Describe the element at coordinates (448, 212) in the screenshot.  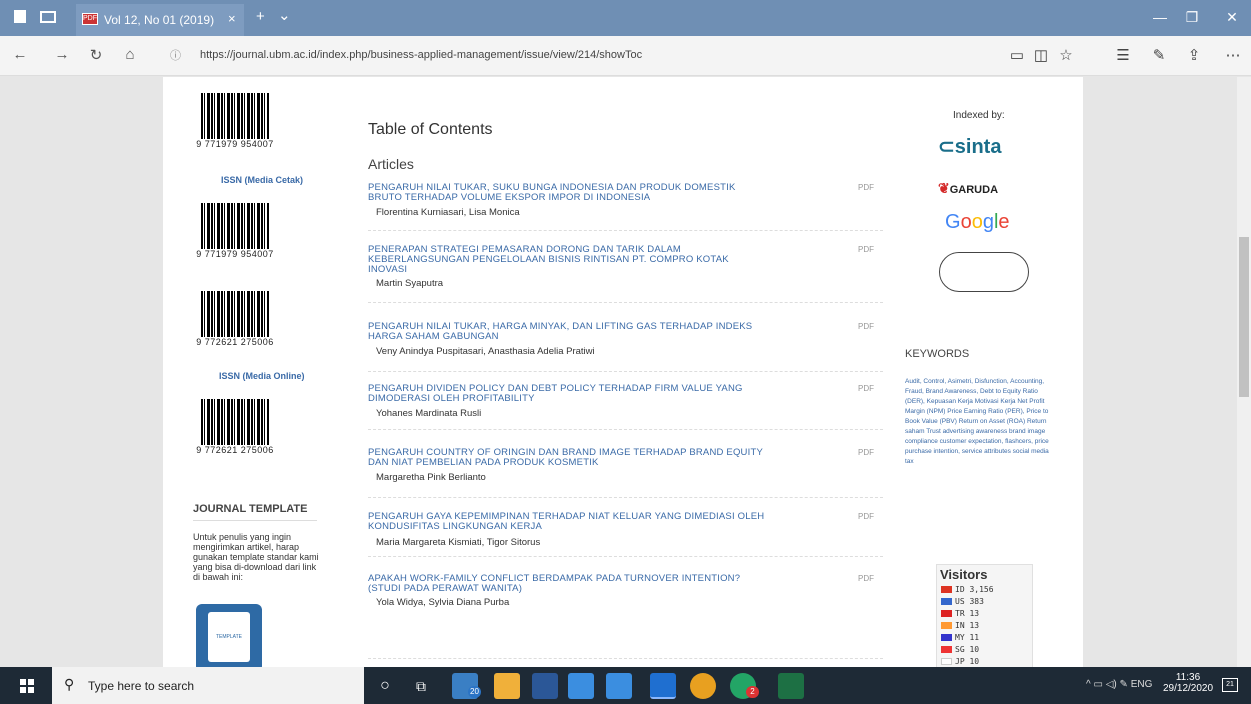
I see `article-authors: Florentina Kurniasari, Lisa Monica` at that location.